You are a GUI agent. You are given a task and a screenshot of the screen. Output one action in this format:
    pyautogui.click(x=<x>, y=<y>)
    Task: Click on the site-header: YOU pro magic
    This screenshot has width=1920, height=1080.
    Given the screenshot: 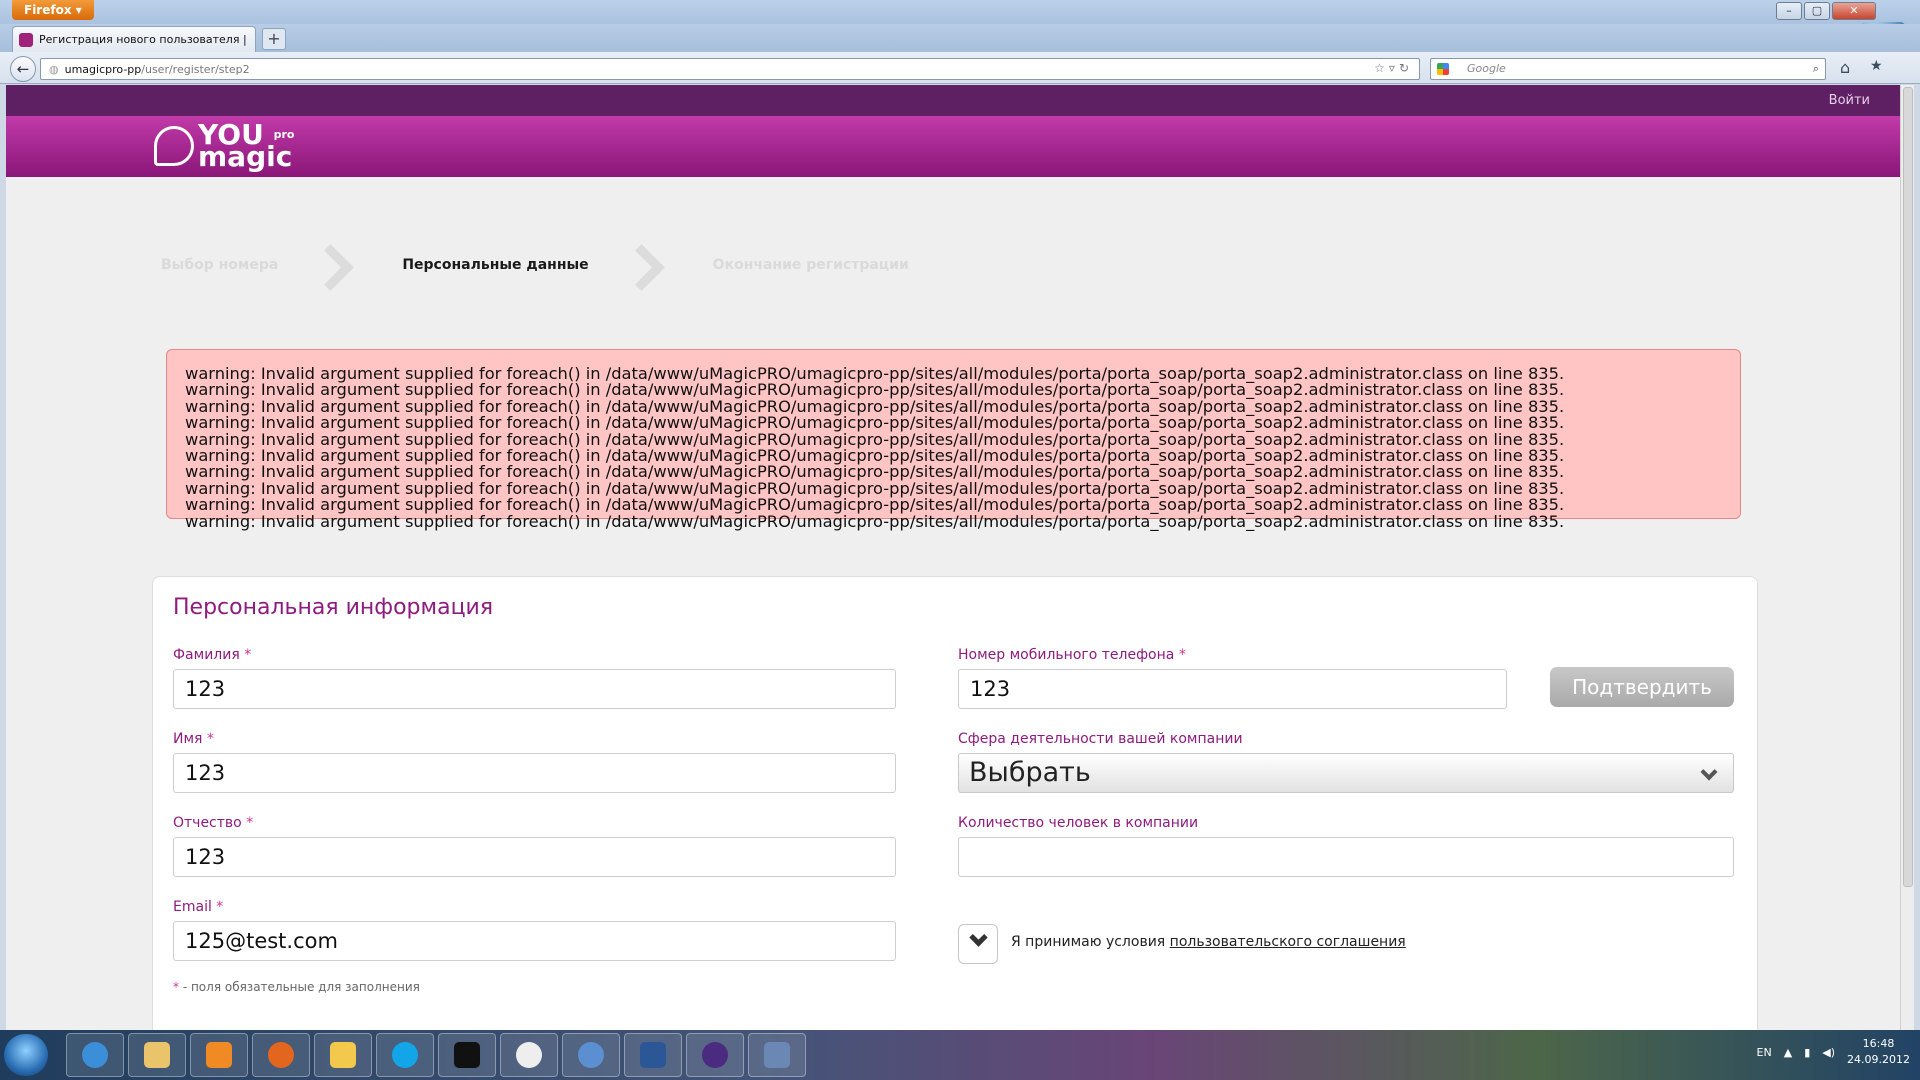 What is the action you would take?
    pyautogui.click(x=953, y=146)
    